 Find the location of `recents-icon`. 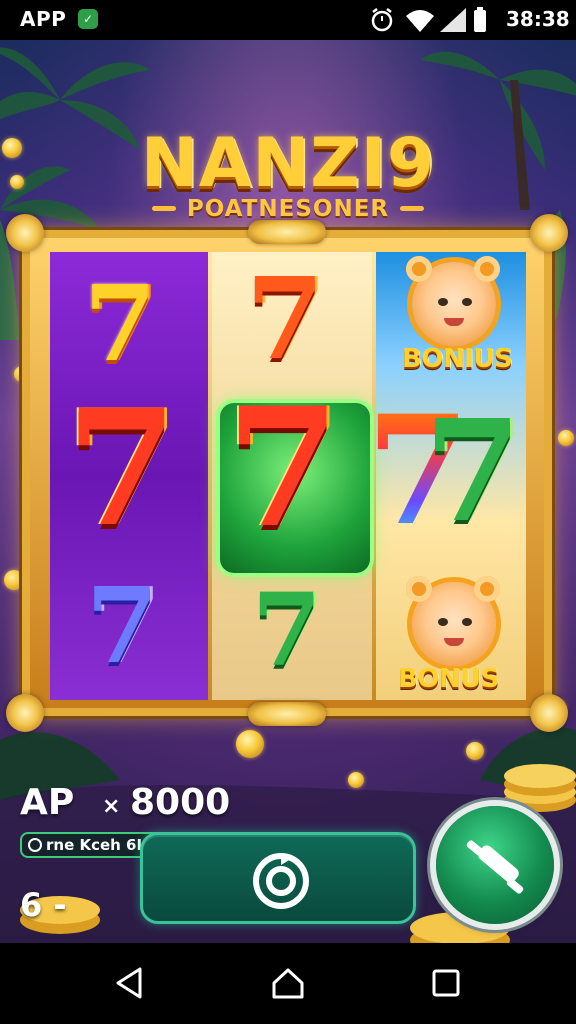

recents-icon is located at coordinates (446, 983).